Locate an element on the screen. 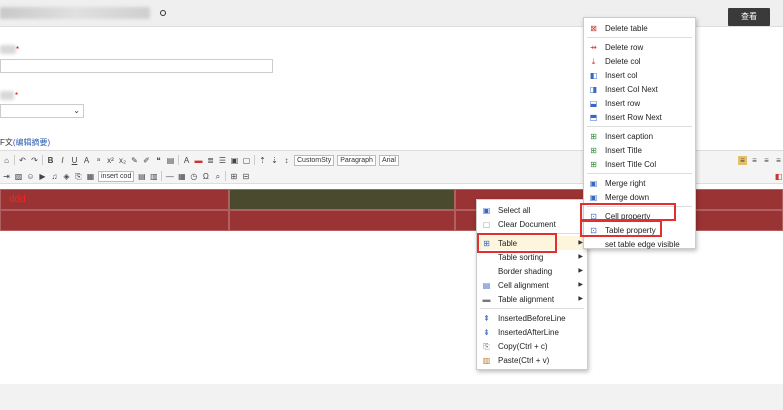 The height and width of the screenshot is (410, 783). menu-item-inserted-before-line: ⇞ InsertedBeforeLine is located at coordinates (532, 318).